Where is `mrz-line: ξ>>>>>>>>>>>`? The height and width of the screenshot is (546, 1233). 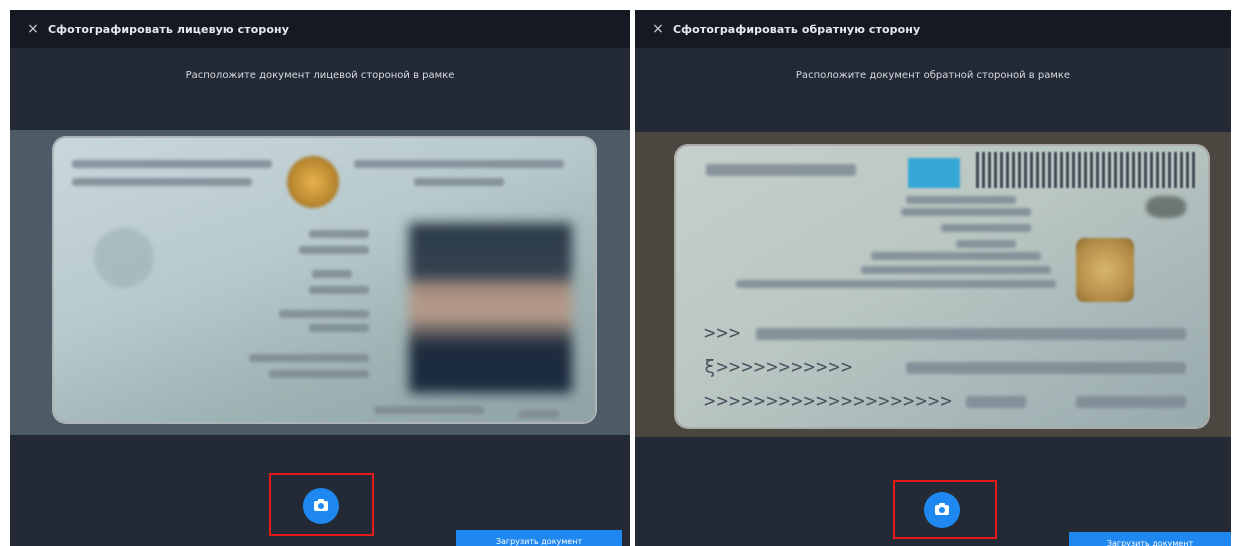 mrz-line: ξ>>>>>>>>>>> is located at coordinates (779, 367).